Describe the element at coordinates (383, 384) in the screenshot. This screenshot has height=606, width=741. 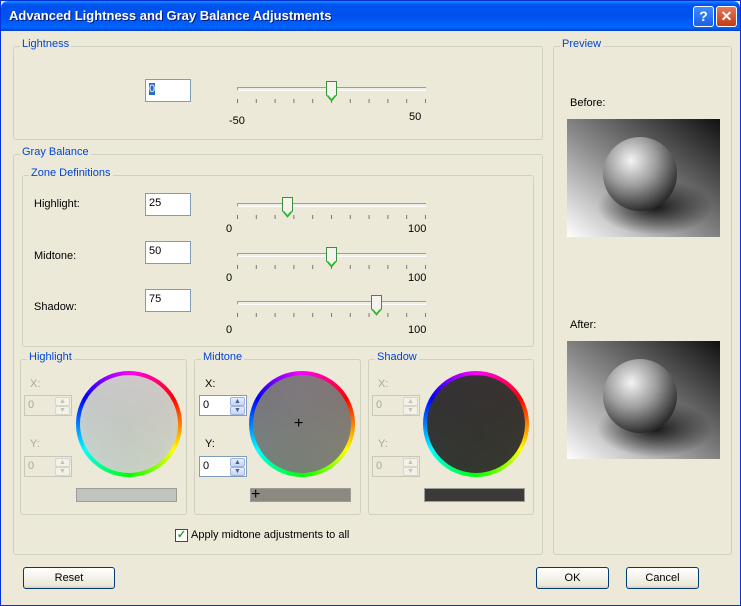
I see `shadow-x-label: X:` at that location.